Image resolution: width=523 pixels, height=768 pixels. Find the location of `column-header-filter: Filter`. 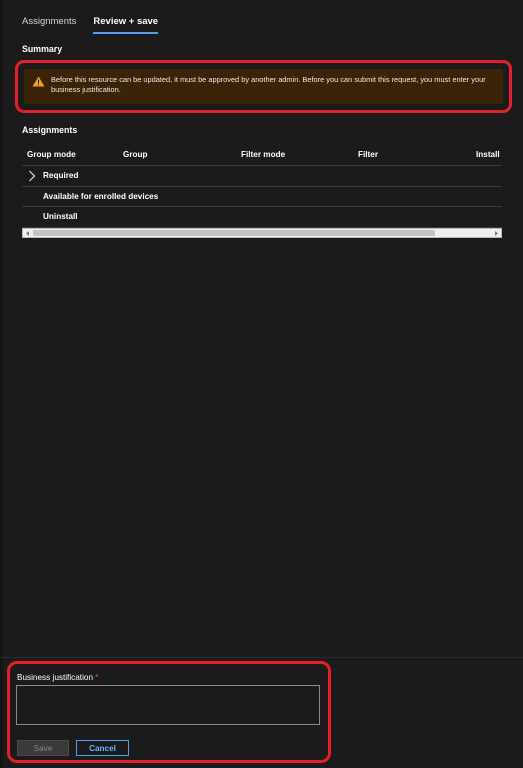

column-header-filter: Filter is located at coordinates (368, 154).